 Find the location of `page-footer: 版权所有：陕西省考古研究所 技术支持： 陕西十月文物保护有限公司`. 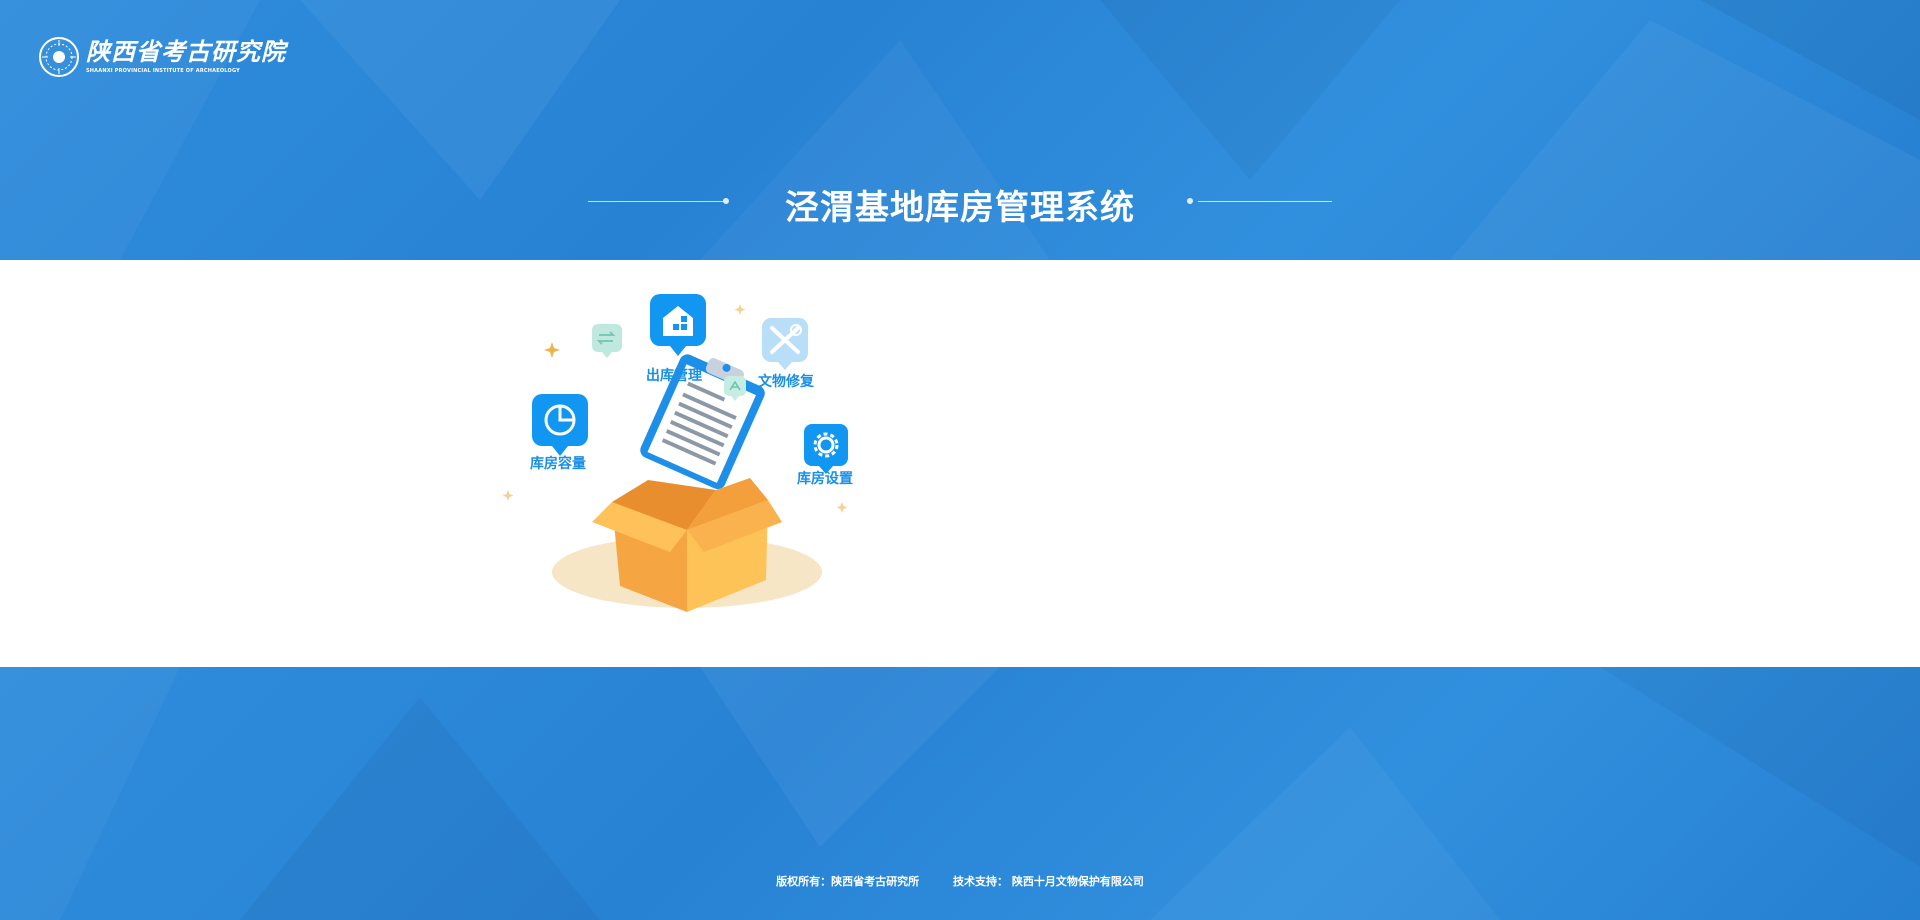

page-footer: 版权所有：陕西省考古研究所 技术支持： 陕西十月文物保护有限公司 is located at coordinates (960, 881).